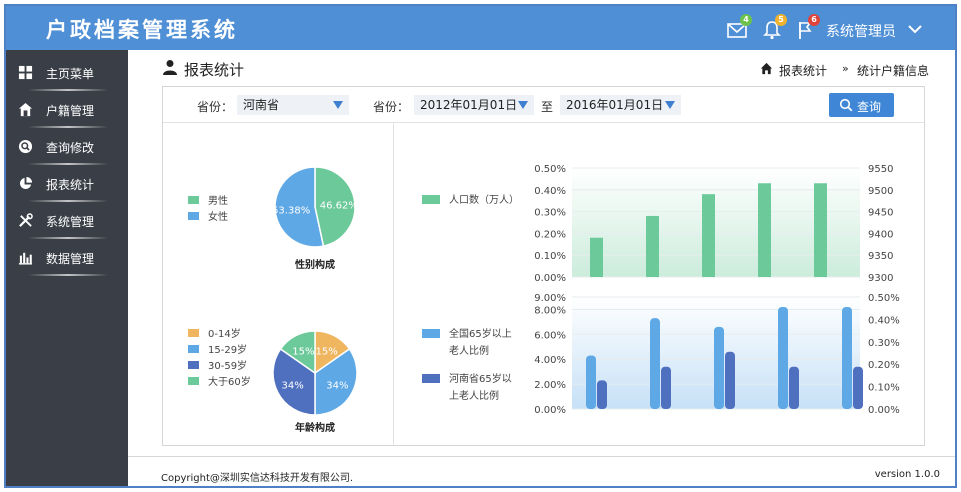 The width and height of the screenshot is (961, 492). Describe the element at coordinates (484, 199) in the screenshot. I see `legend-label: 人口数（万人）` at that location.